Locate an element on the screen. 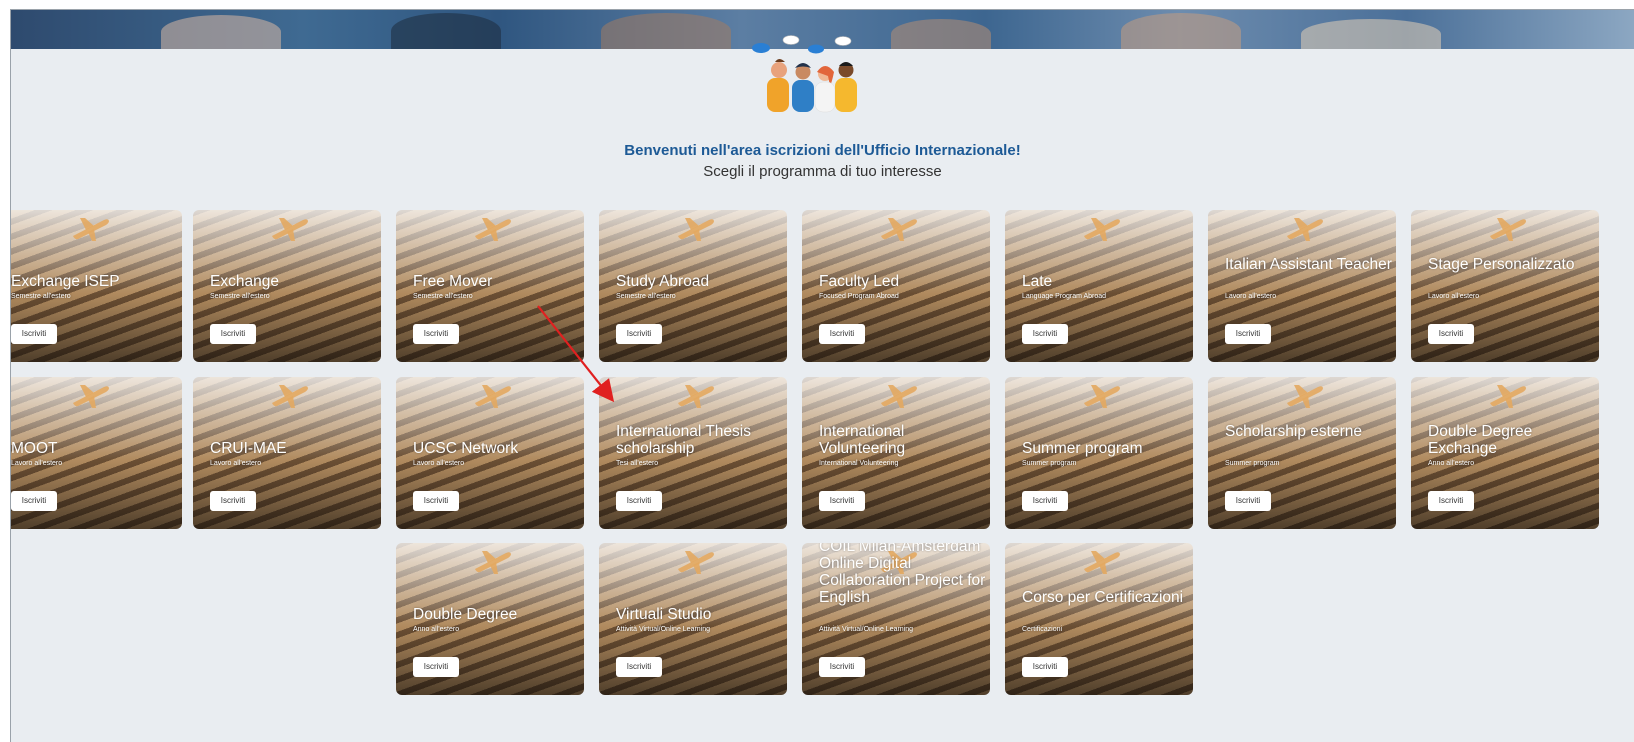  program-title: UCSC Network is located at coordinates (466, 448).